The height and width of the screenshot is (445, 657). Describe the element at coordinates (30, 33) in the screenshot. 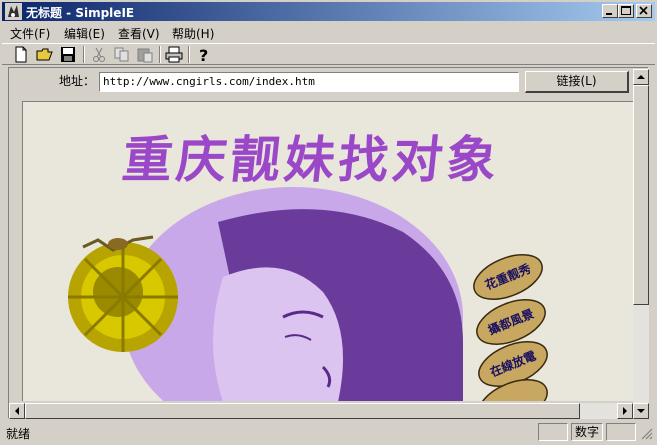

I see `menu-file: 文件(F)` at that location.